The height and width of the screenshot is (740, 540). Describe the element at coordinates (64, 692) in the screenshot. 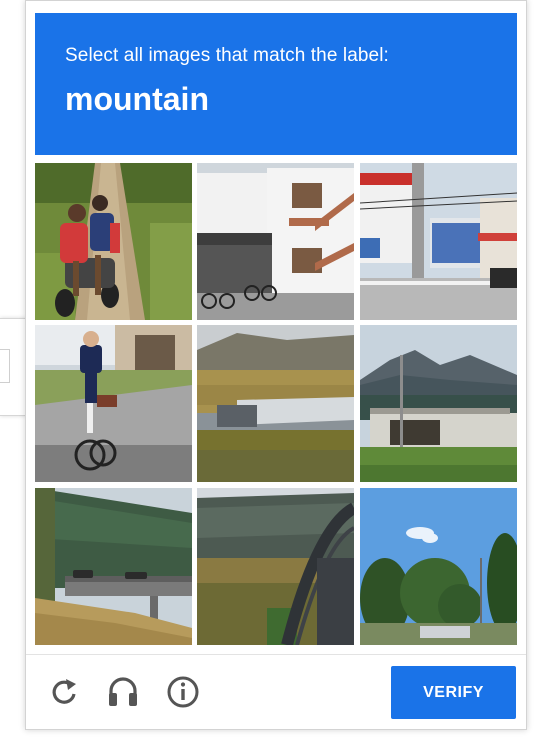

I see `reload-icon` at that location.